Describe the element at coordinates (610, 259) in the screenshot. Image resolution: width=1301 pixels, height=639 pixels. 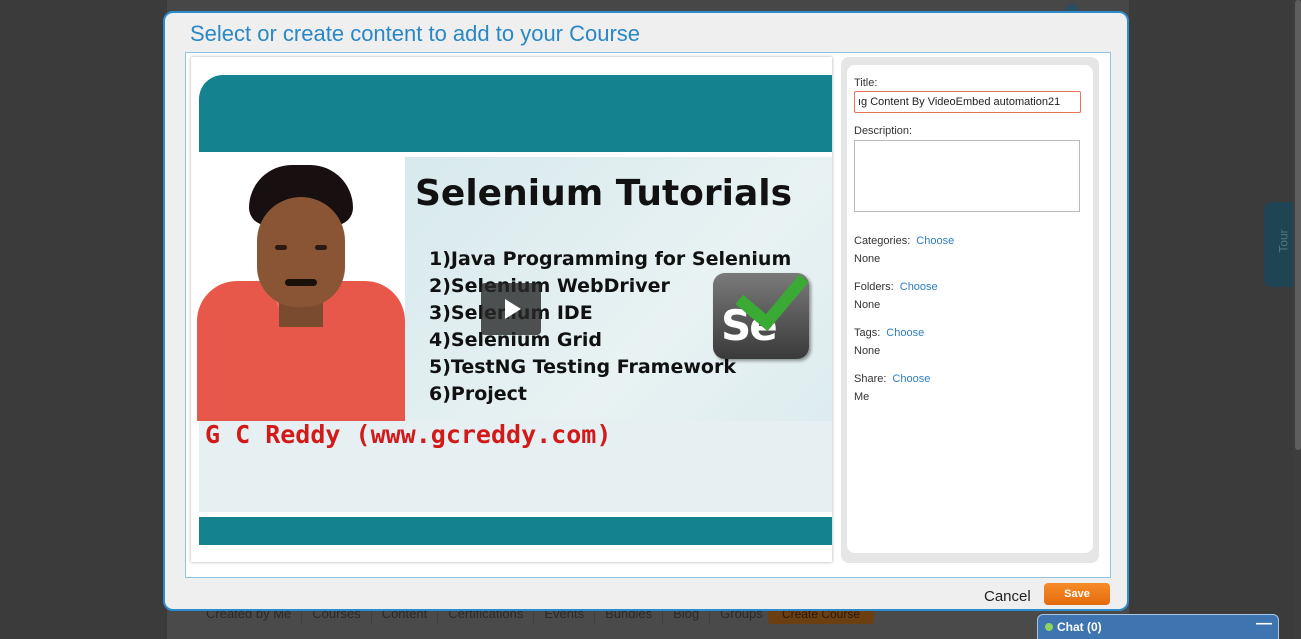
I see `slide-topic: 1)Java Programming for Selenium` at that location.